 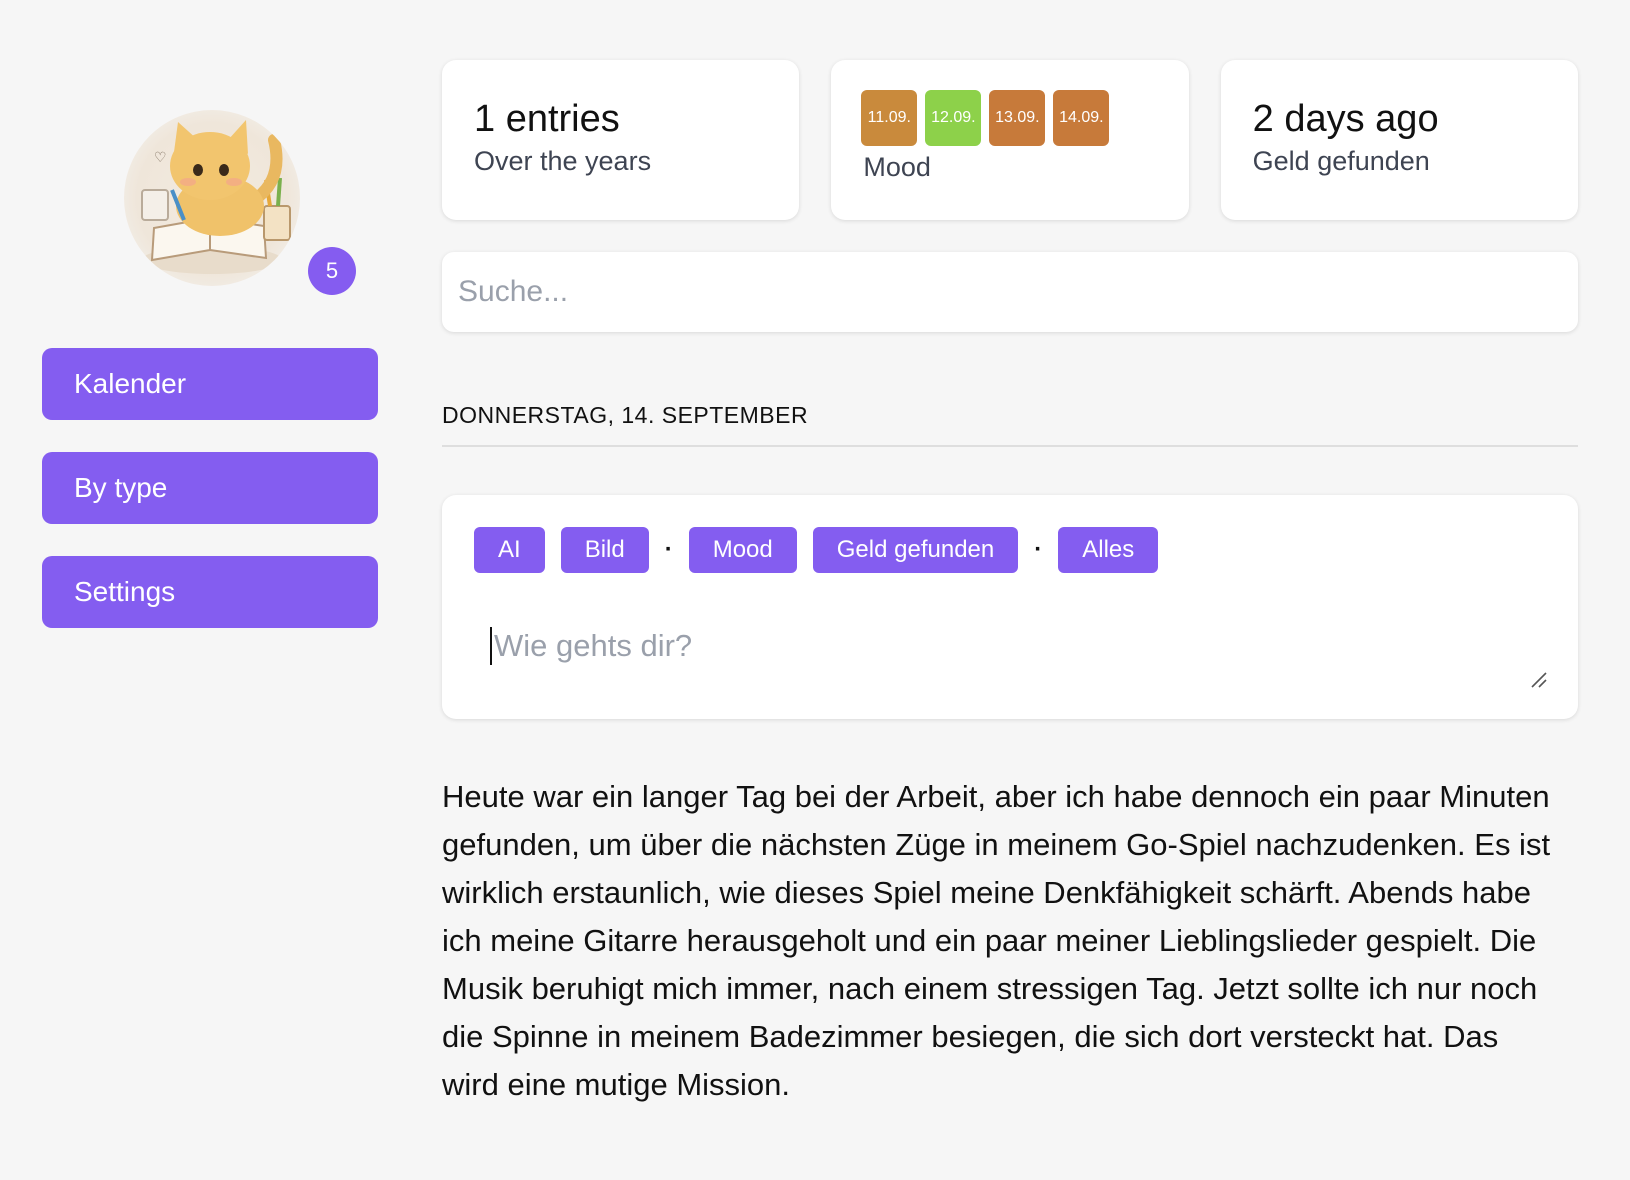 I want to click on last-entry-card: 2 days ago Geld gefunden, so click(x=1399, y=140).